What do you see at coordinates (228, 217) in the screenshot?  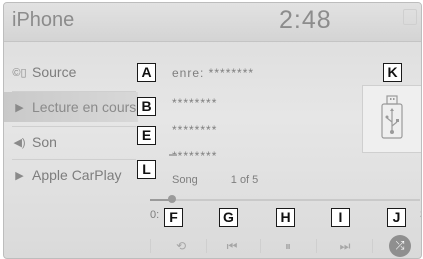 I see `callout-g: G` at bounding box center [228, 217].